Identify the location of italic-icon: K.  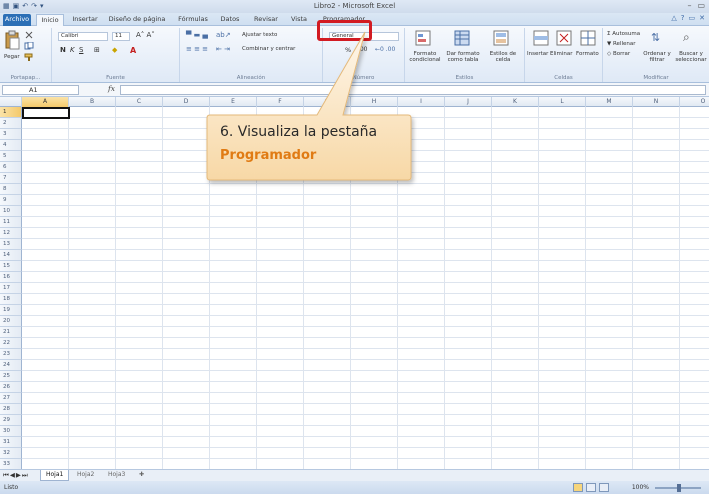
(72, 50).